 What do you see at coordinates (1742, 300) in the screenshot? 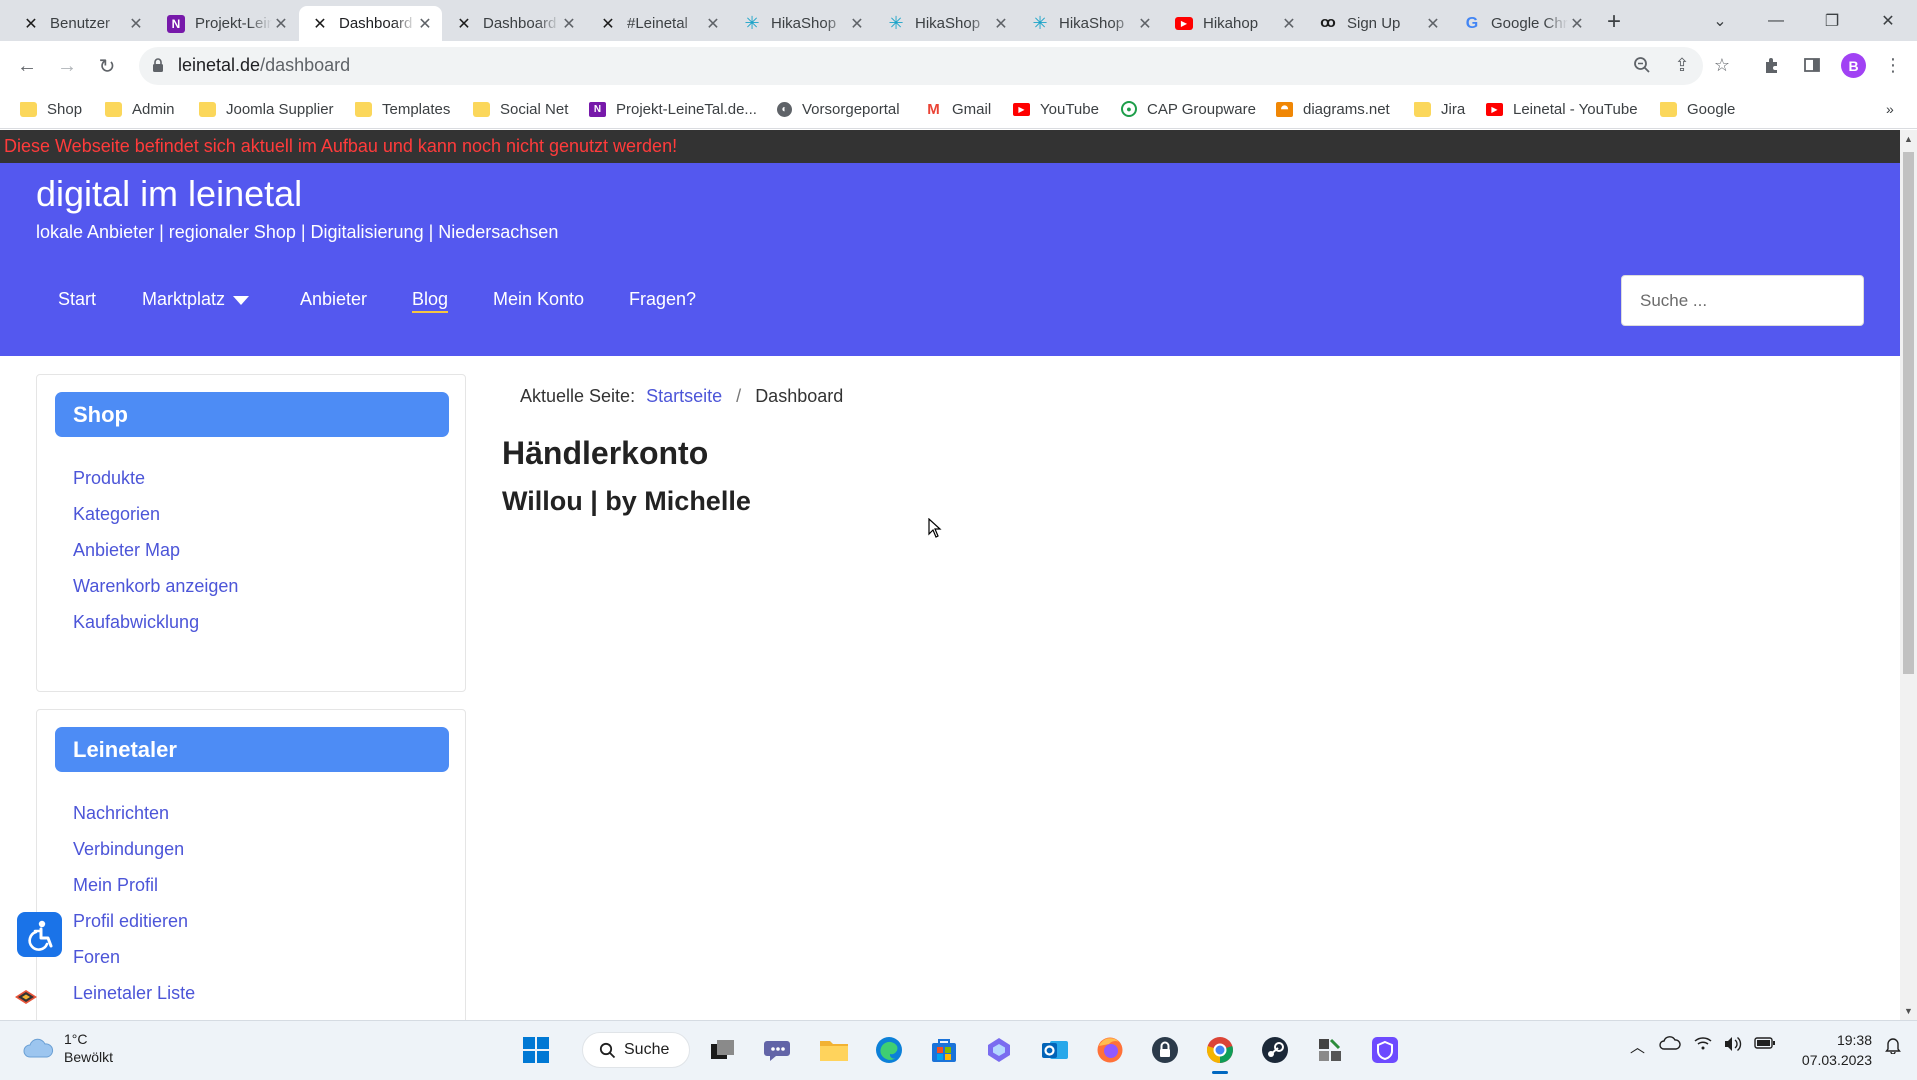
I see `site-search-input` at bounding box center [1742, 300].